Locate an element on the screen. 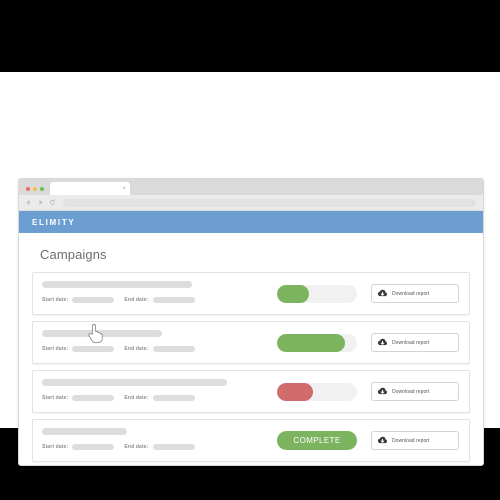 Image resolution: width=500 pixels, height=500 pixels. app-header-bar: ELIMITY is located at coordinates (251, 222).